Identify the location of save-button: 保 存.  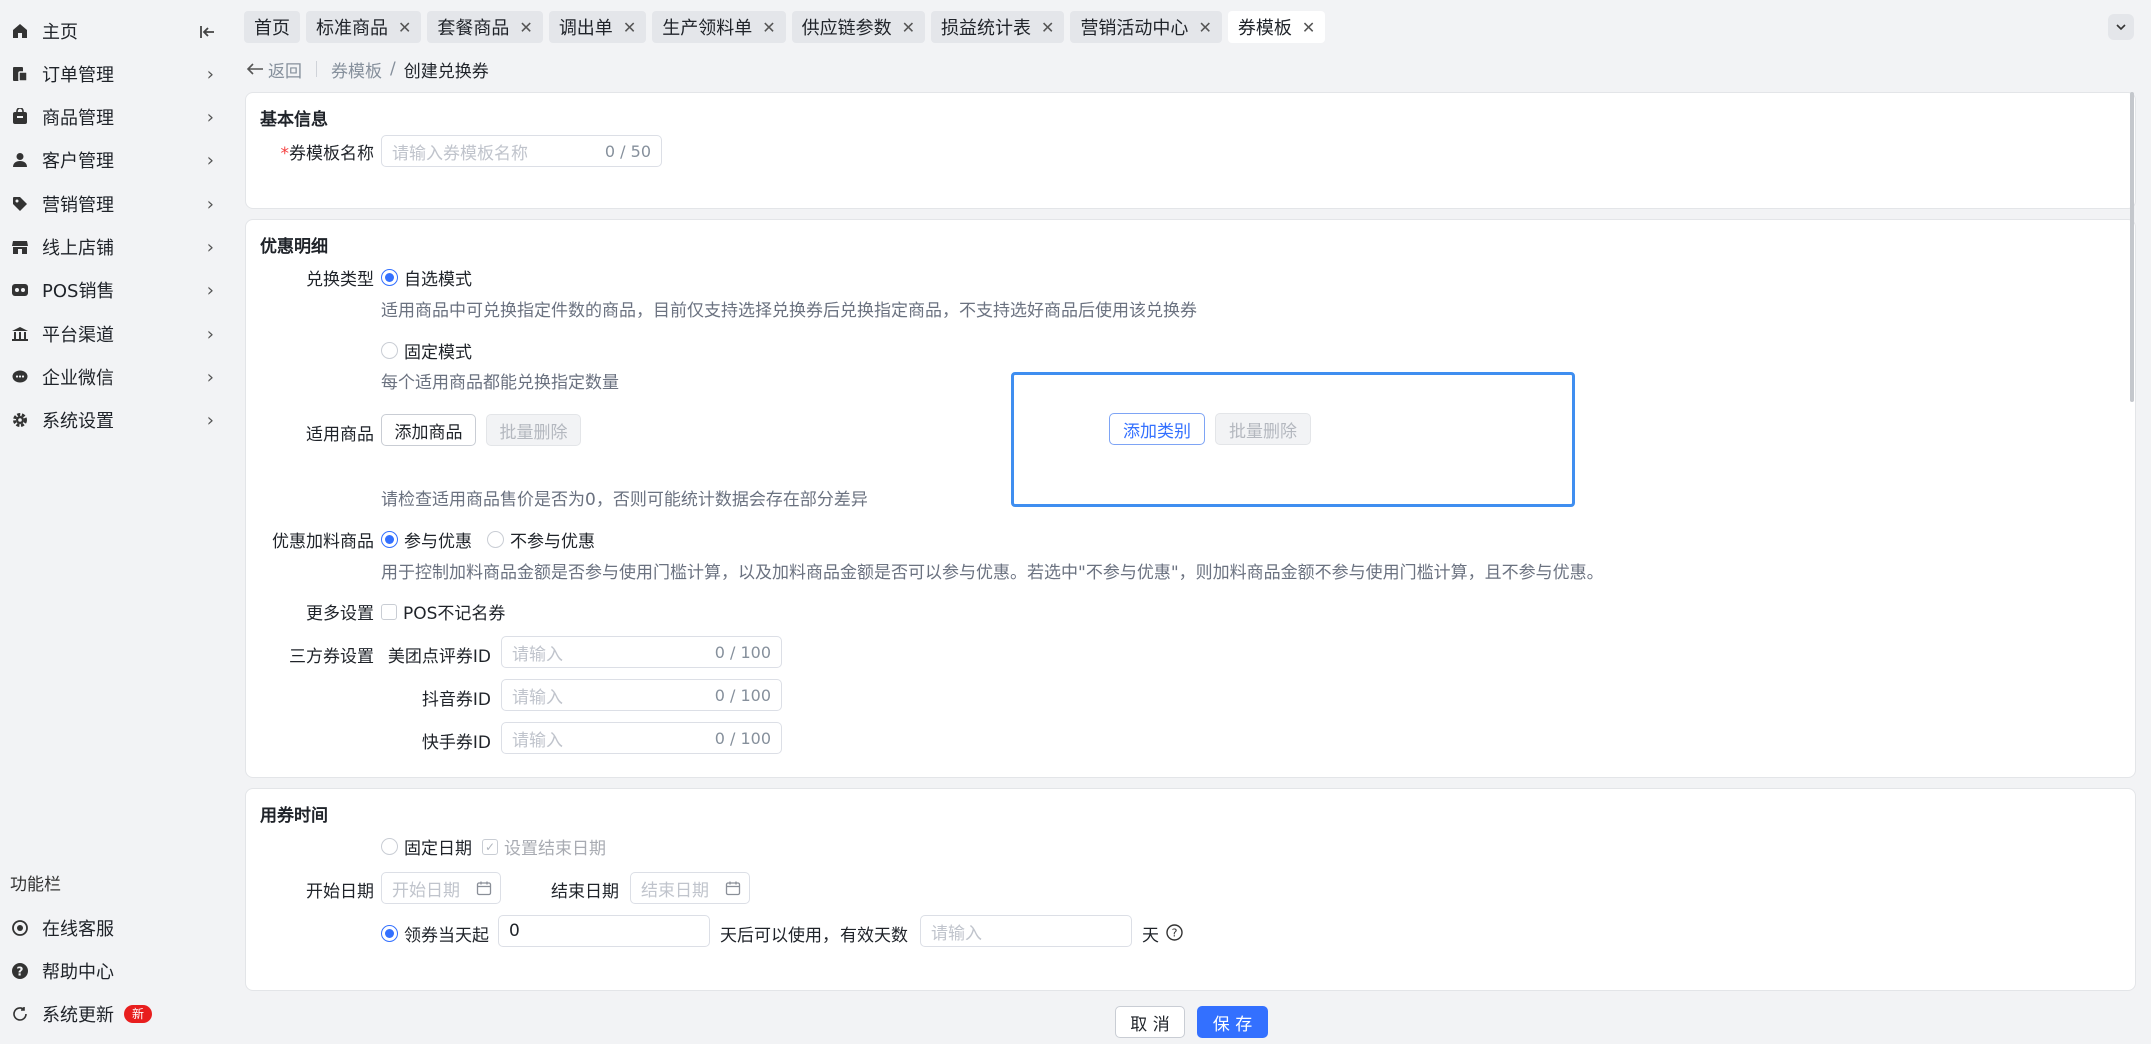
(1232, 1022).